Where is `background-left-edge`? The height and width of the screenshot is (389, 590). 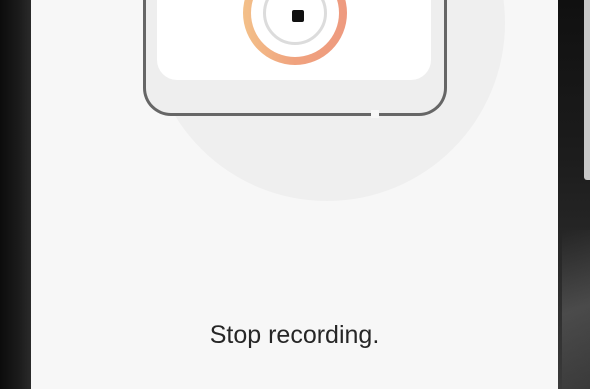 background-left-edge is located at coordinates (15, 194).